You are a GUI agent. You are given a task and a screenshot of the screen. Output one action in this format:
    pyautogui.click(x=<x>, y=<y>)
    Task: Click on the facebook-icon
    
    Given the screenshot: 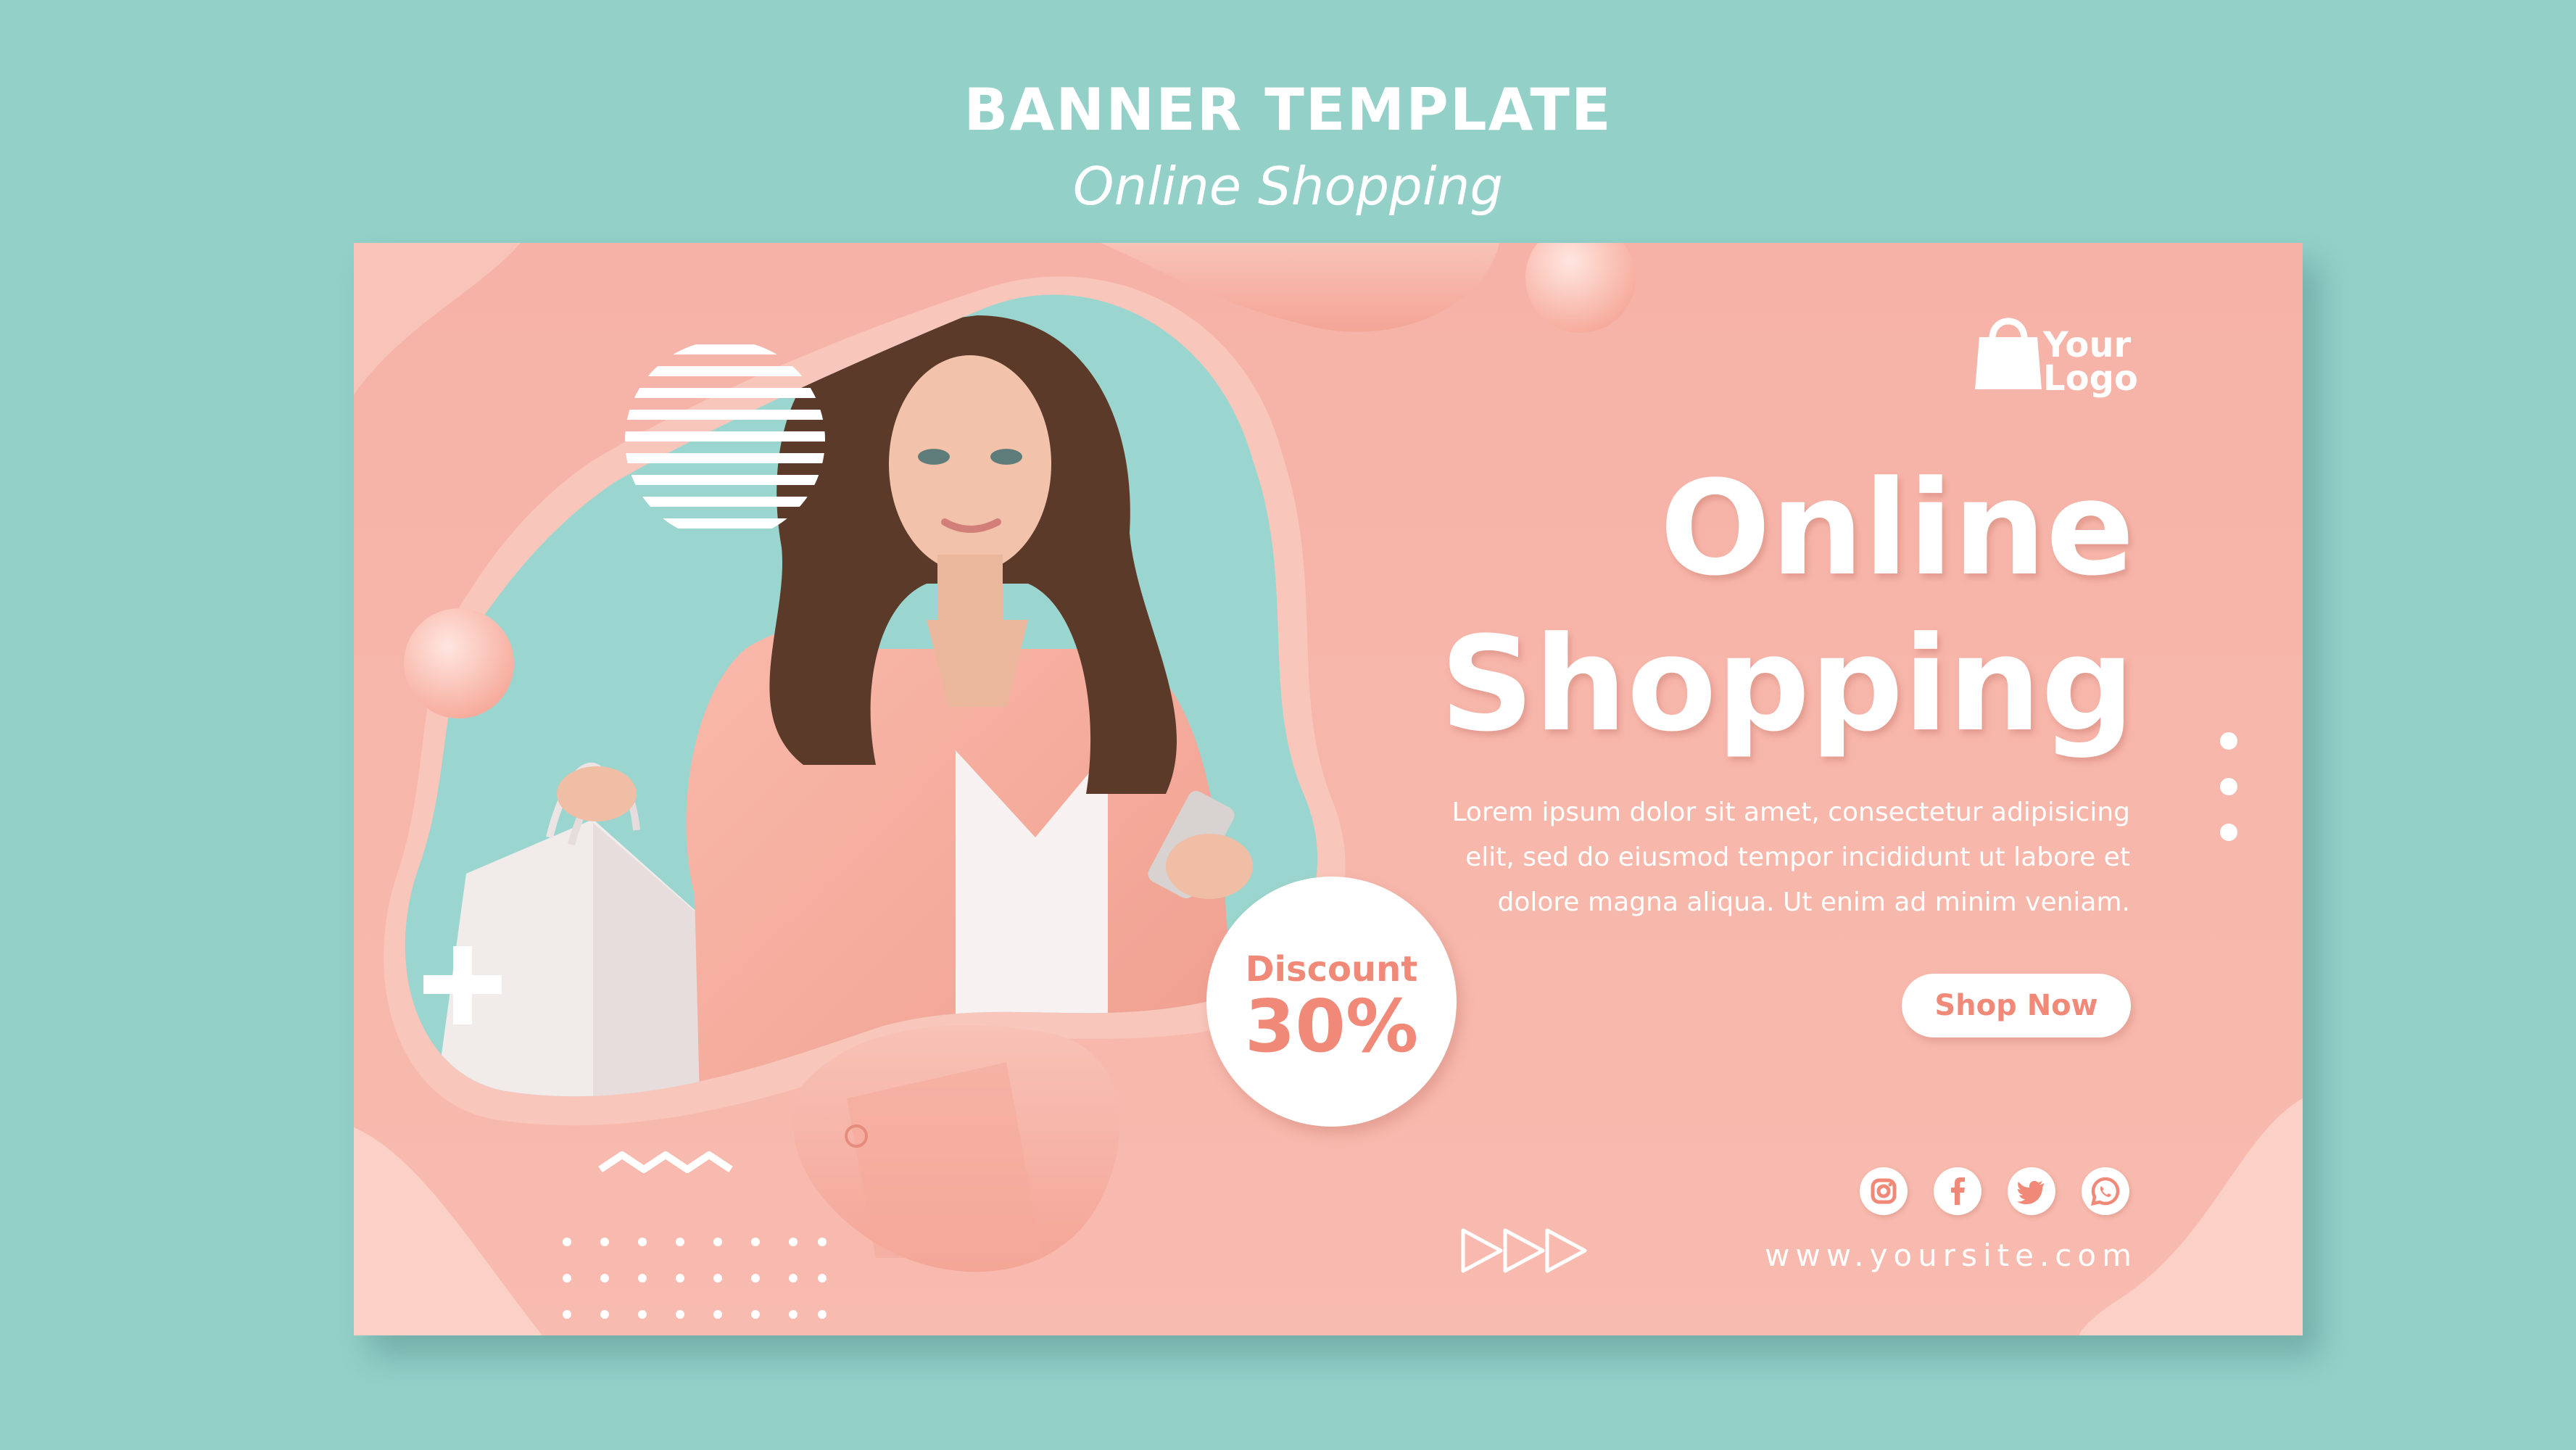 What is the action you would take?
    pyautogui.click(x=1958, y=1191)
    